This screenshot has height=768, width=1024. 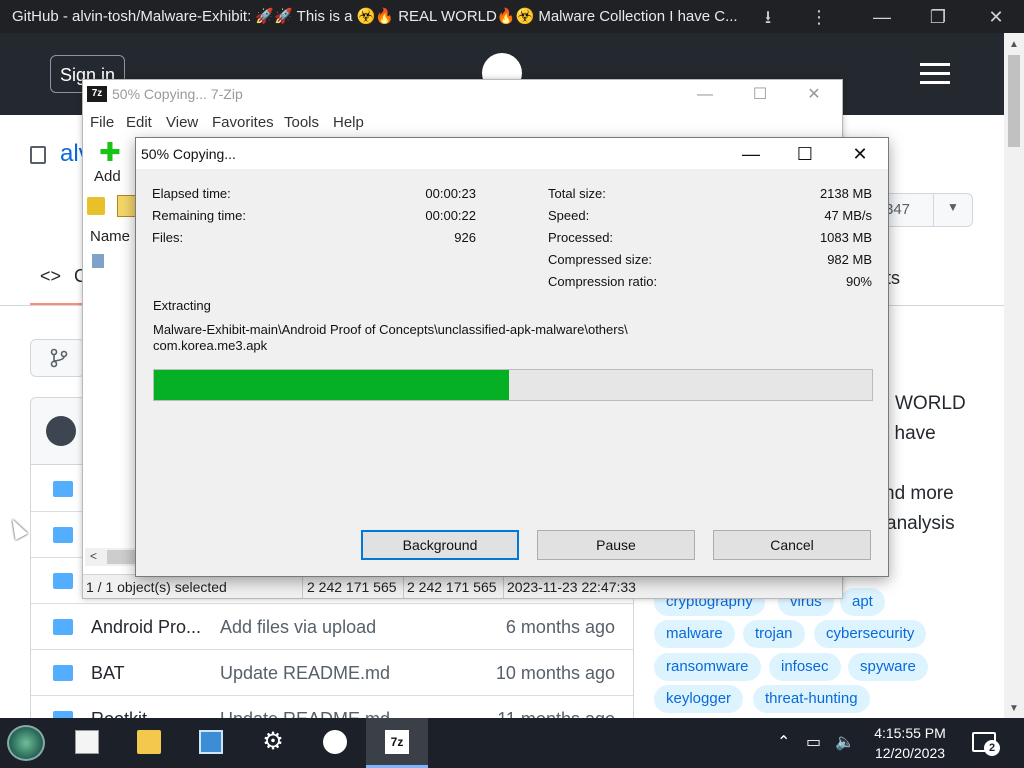 What do you see at coordinates (768, 17) in the screenshot?
I see `download-icon: ⭳` at bounding box center [768, 17].